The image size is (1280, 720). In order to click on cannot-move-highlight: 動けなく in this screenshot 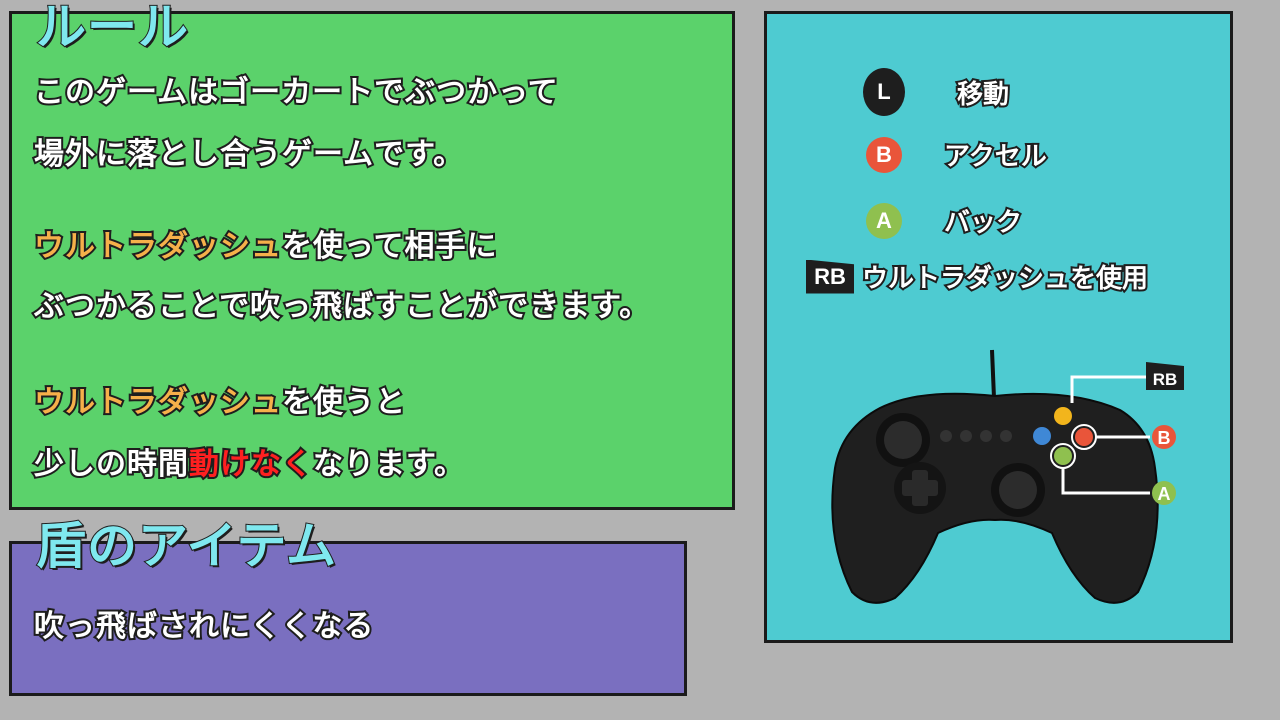, I will do `click(250, 464)`.